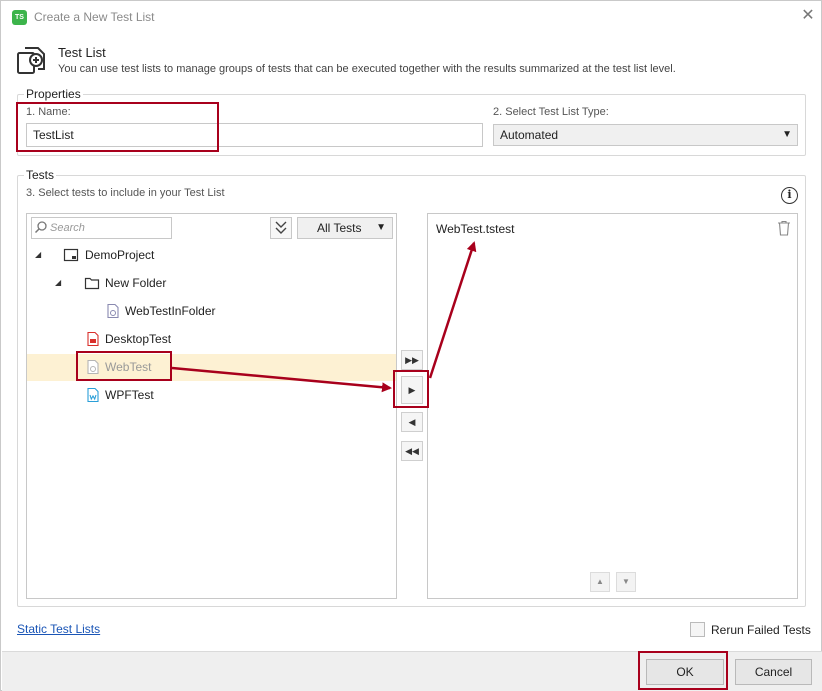 Image resolution: width=822 pixels, height=691 pixels. Describe the element at coordinates (138, 339) in the screenshot. I see `tree-item-label: DesktopTest` at that location.